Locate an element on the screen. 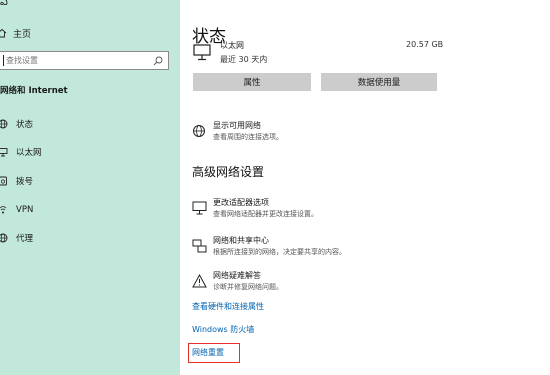 This screenshot has height=375, width=550. ethernet-data-used: 20.57 GB is located at coordinates (425, 44).